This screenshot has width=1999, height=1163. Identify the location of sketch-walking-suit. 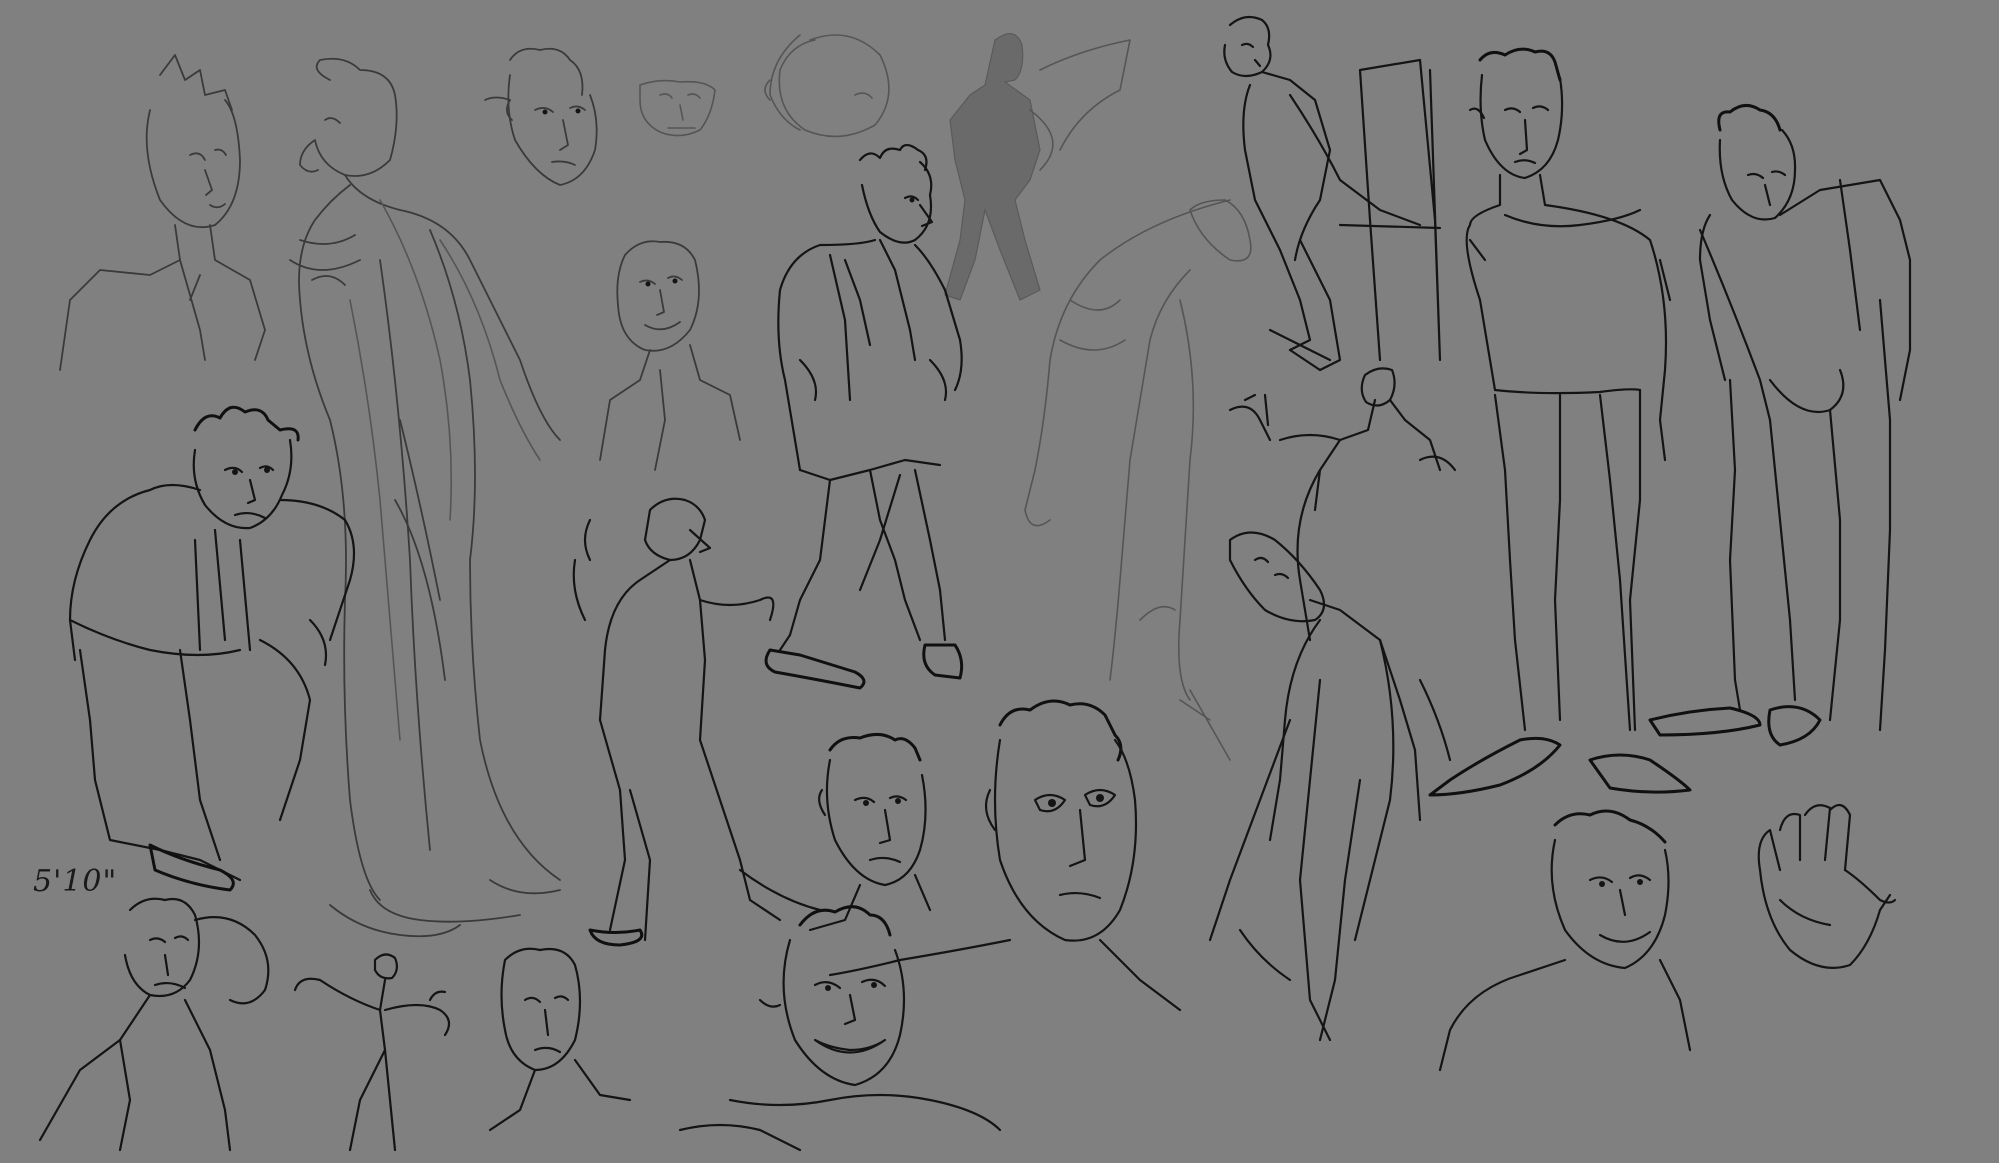
(864, 416).